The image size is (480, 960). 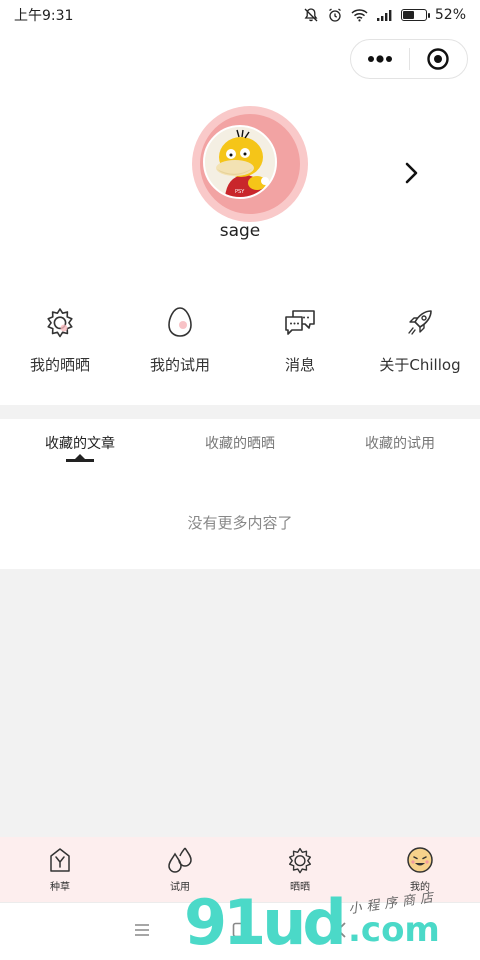 I want to click on menu-item-my-shows: 我的晒晒, so click(x=60, y=337).